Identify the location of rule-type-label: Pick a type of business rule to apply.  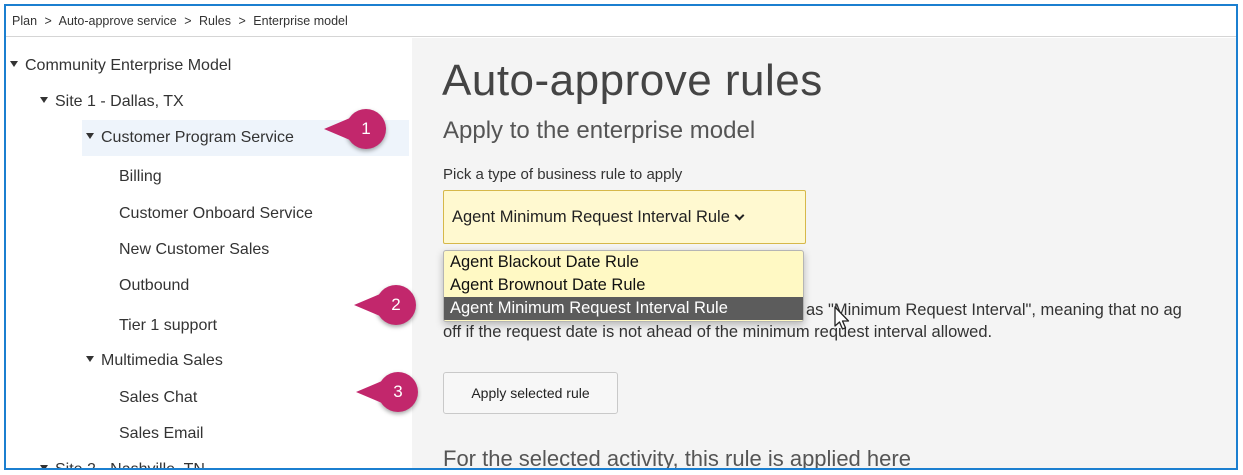
(563, 174).